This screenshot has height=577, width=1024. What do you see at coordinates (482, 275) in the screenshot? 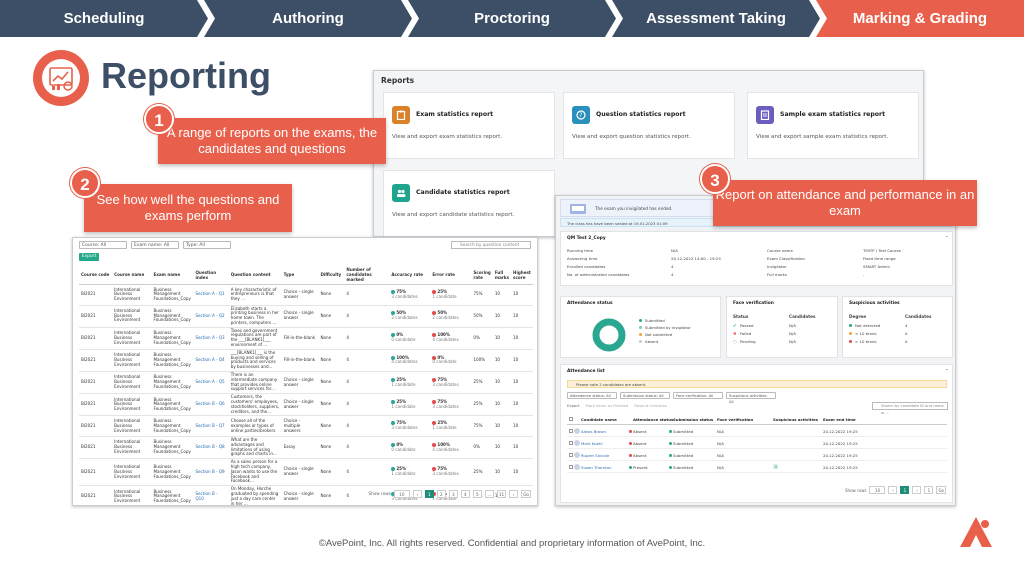
I see `col-scoring: Scoring rate` at bounding box center [482, 275].